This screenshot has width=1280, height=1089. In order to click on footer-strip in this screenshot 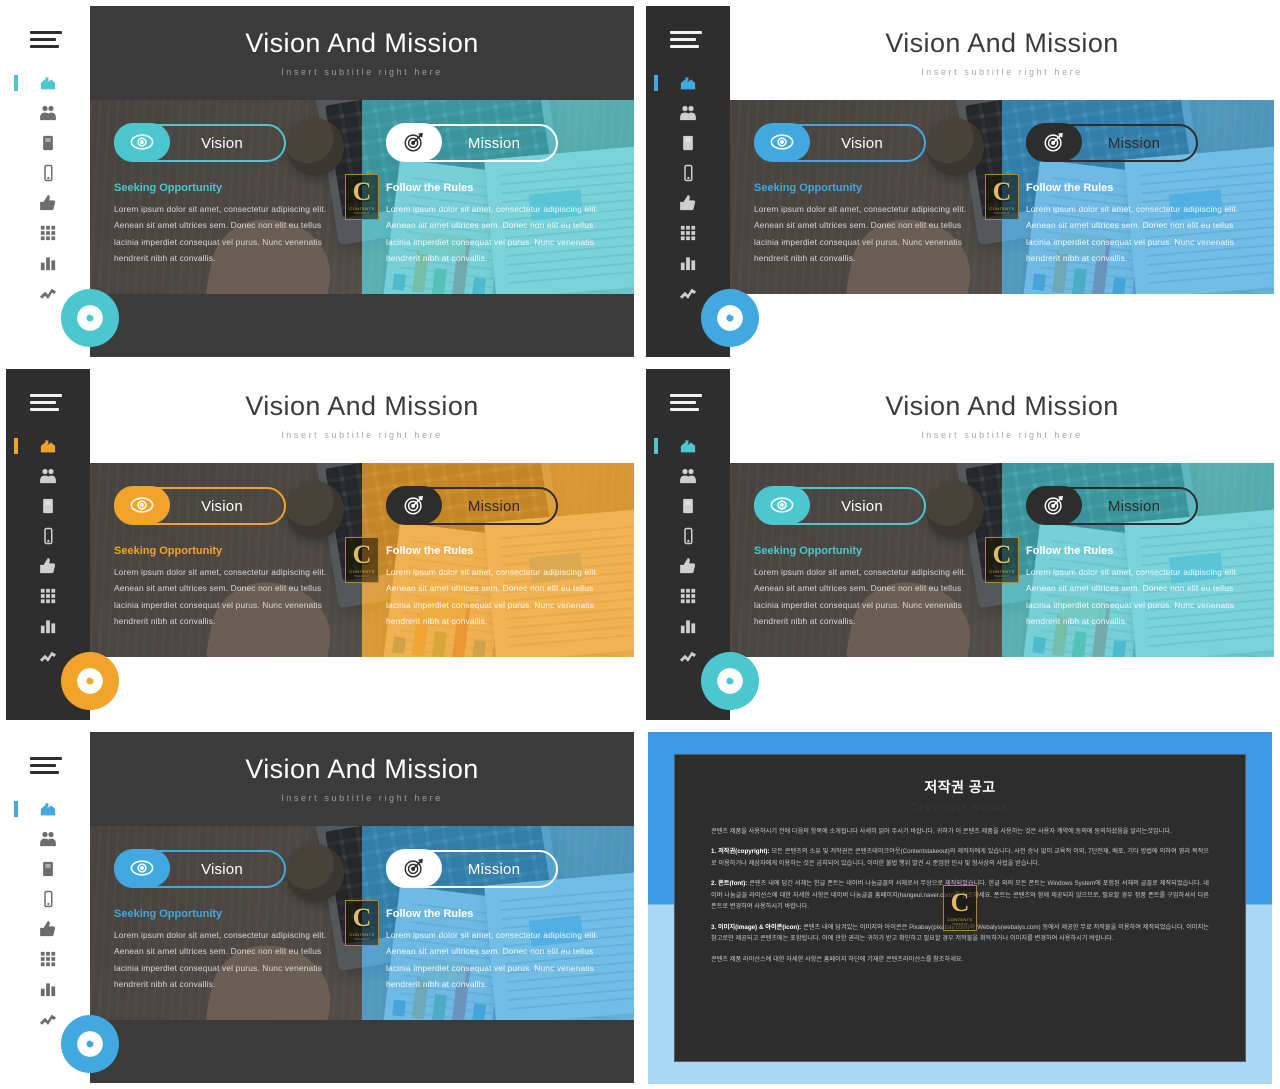, I will do `click(362, 325)`.